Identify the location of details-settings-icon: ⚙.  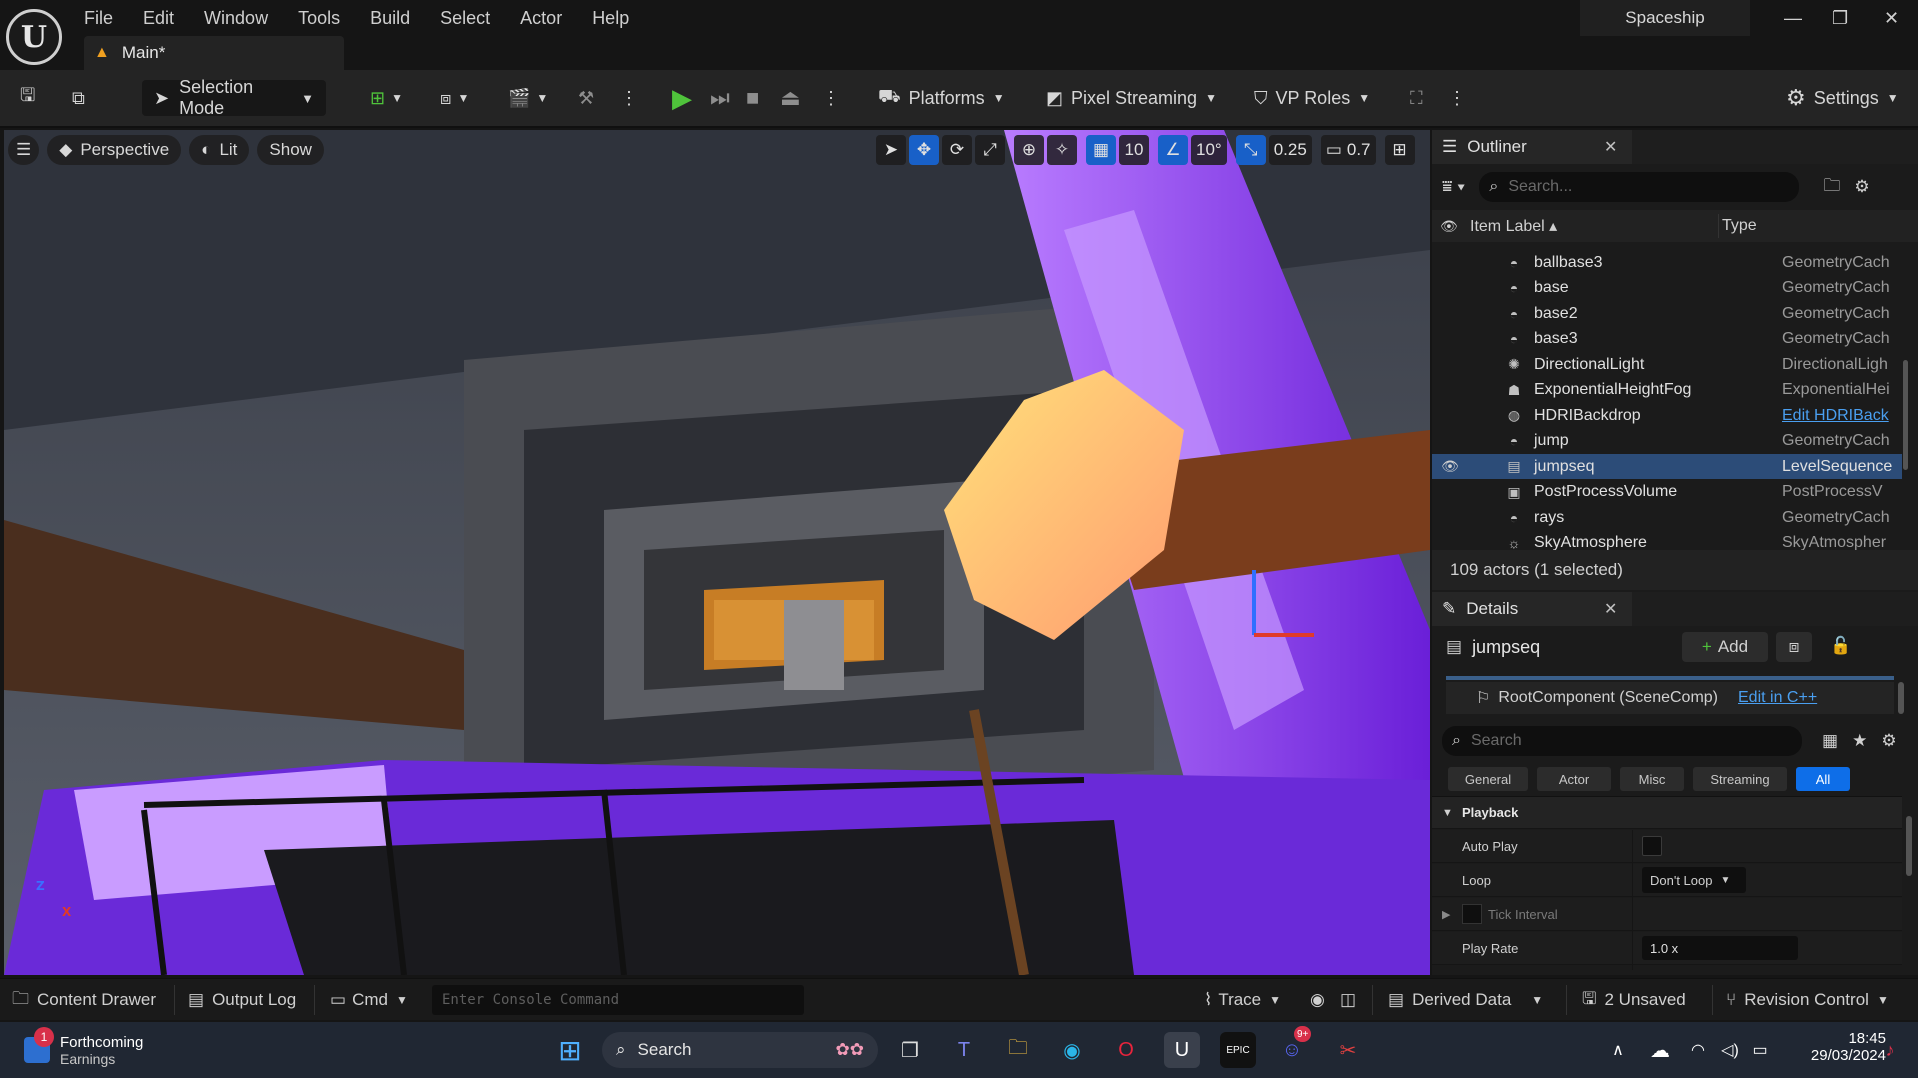
(1888, 741).